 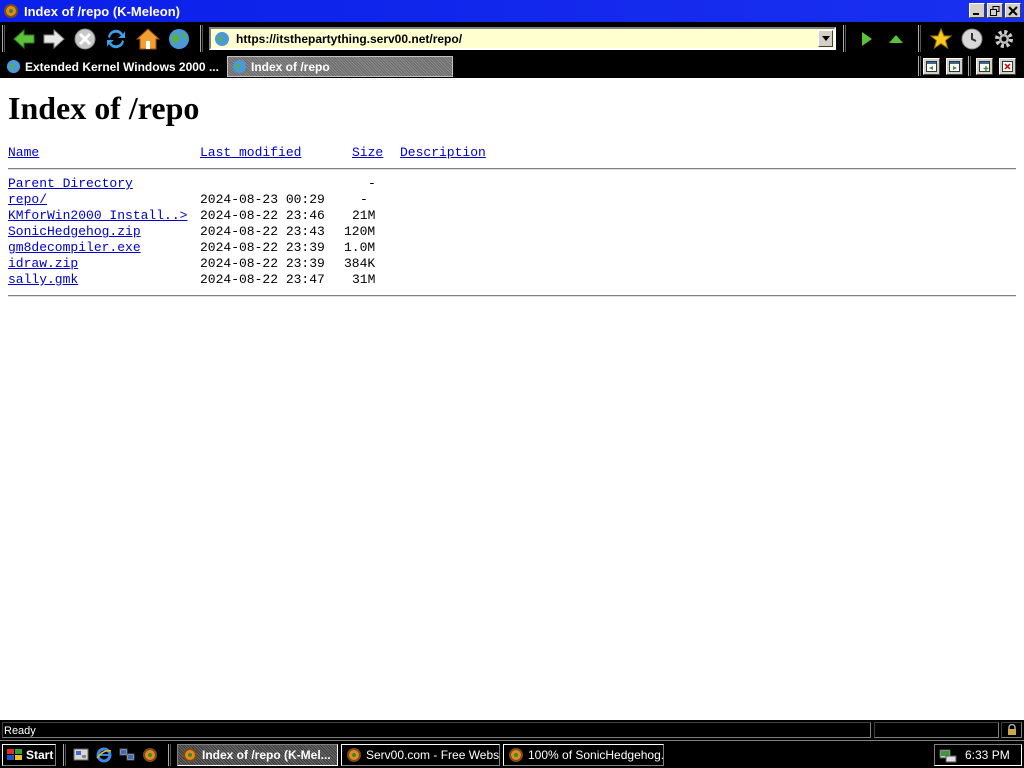 I want to click on table-row: sally.gmk 2024-08-22 23:47 31M, so click(x=191, y=280).